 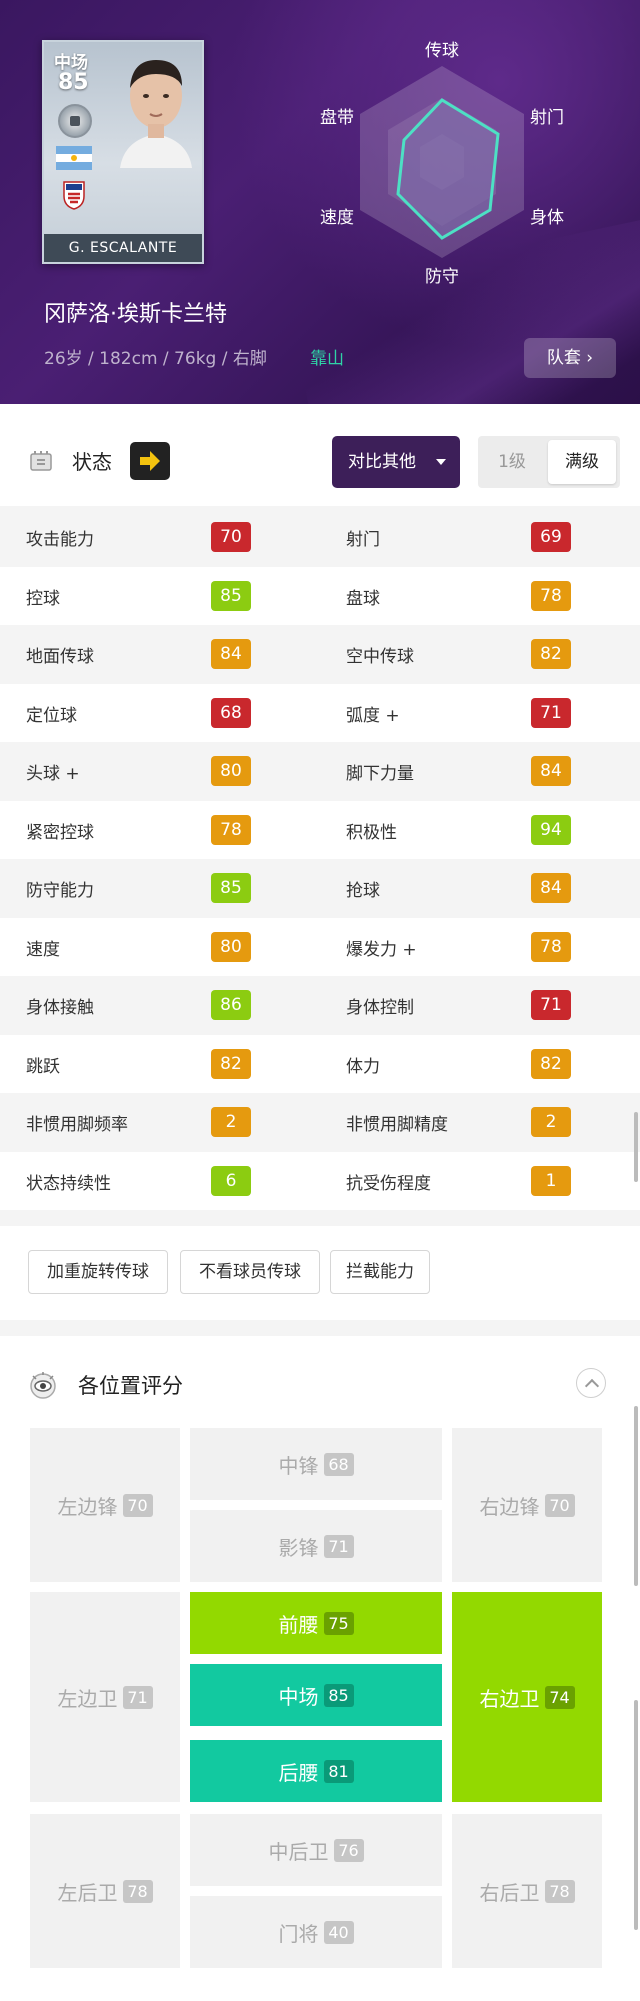 What do you see at coordinates (442, 164) in the screenshot?
I see `attribute-radar-chart: 传球 射门 身体 防守 速度 盘带` at bounding box center [442, 164].